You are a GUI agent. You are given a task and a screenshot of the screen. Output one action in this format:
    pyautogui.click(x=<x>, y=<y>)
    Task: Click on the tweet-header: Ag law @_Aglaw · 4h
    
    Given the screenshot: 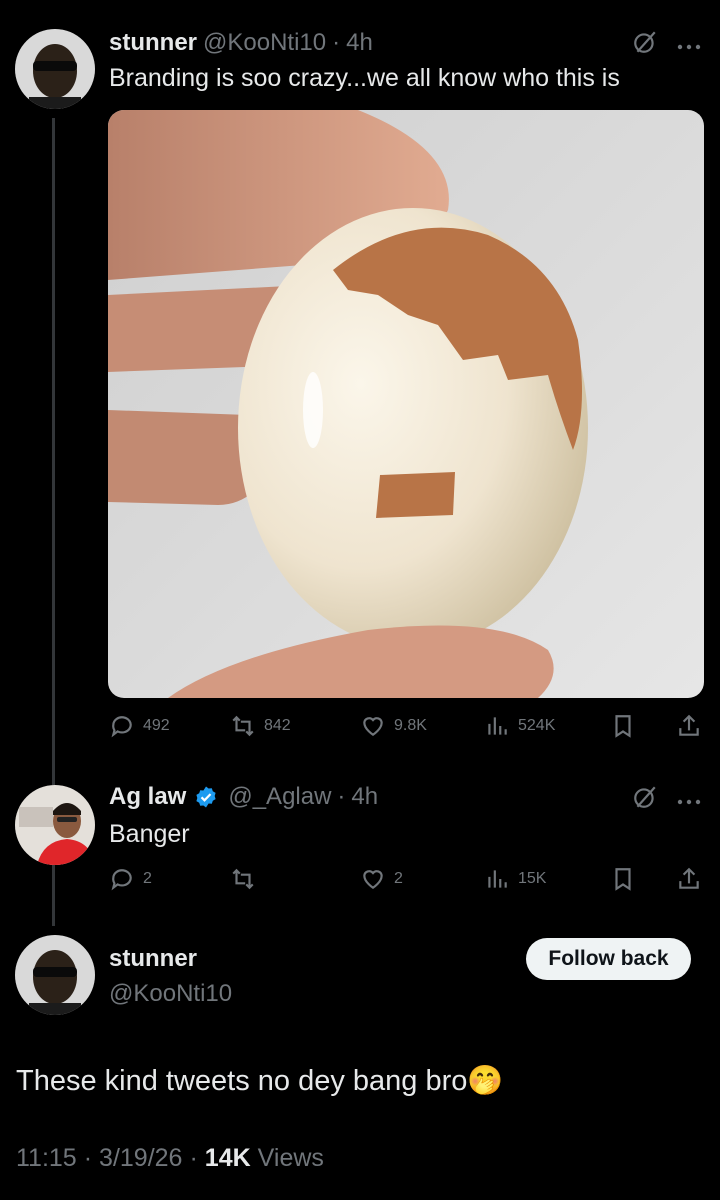 What is the action you would take?
    pyautogui.click(x=243, y=797)
    